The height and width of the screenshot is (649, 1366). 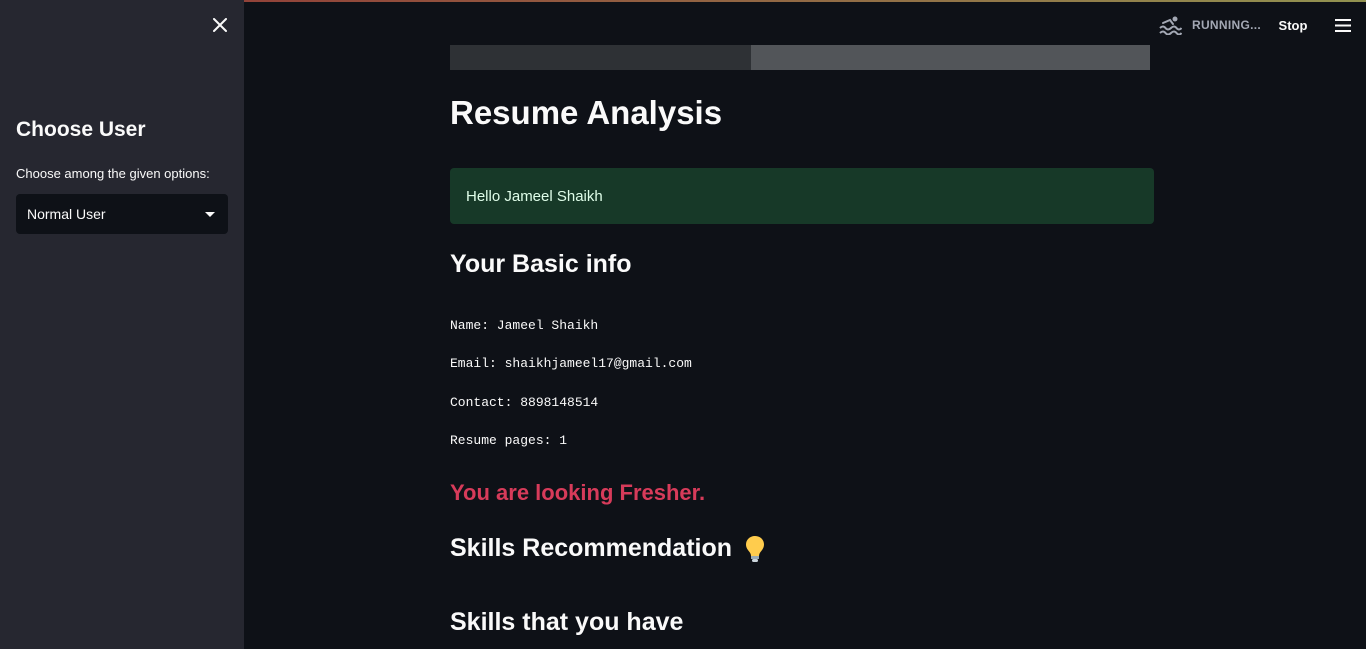 I want to click on caret-down-icon, so click(x=210, y=214).